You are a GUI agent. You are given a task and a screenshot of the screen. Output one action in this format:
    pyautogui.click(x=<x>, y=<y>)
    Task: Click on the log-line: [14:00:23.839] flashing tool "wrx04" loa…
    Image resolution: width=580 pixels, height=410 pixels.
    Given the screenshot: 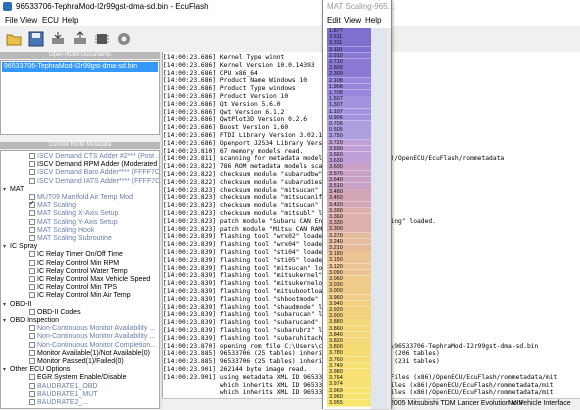 What is the action you would take?
    pyautogui.click(x=245, y=245)
    